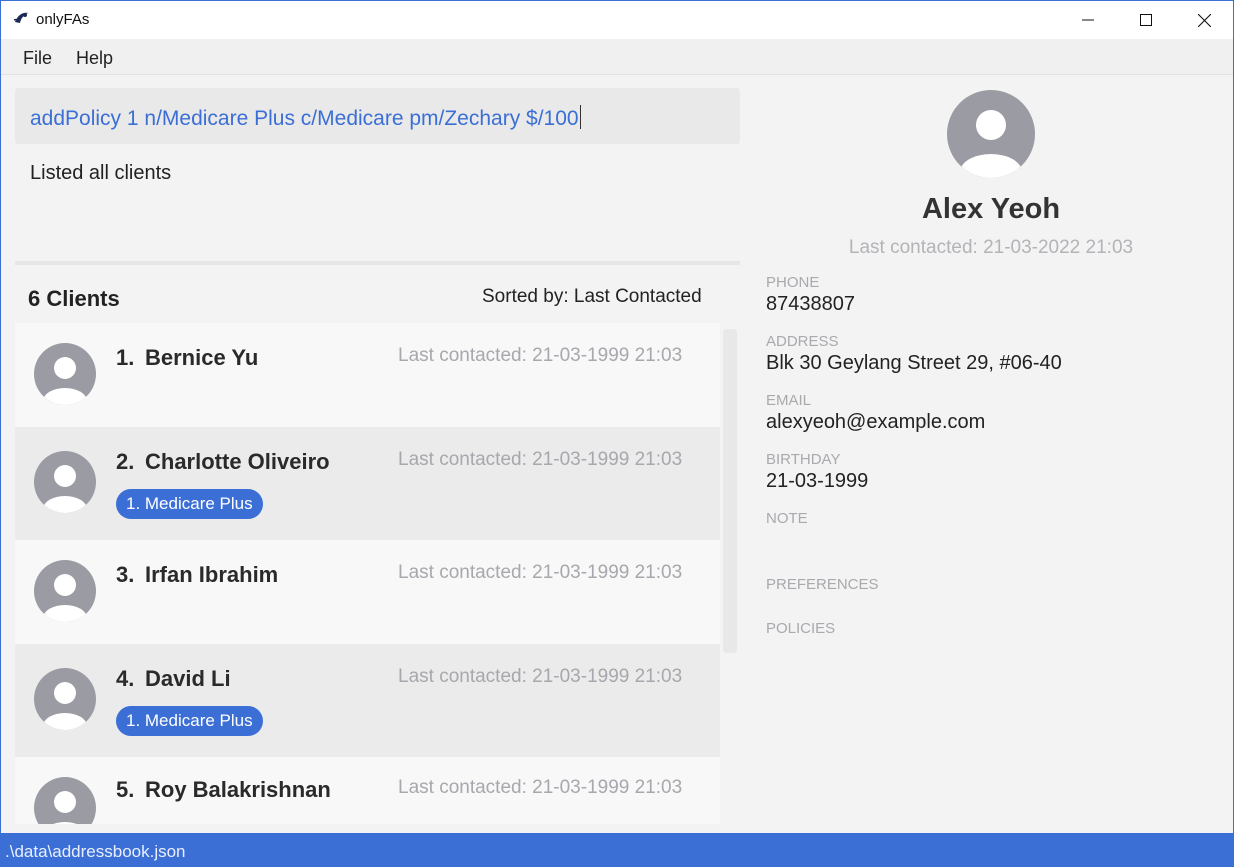 The image size is (1234, 867). Describe the element at coordinates (810, 304) in the screenshot. I see `phone-value: 87438807` at that location.